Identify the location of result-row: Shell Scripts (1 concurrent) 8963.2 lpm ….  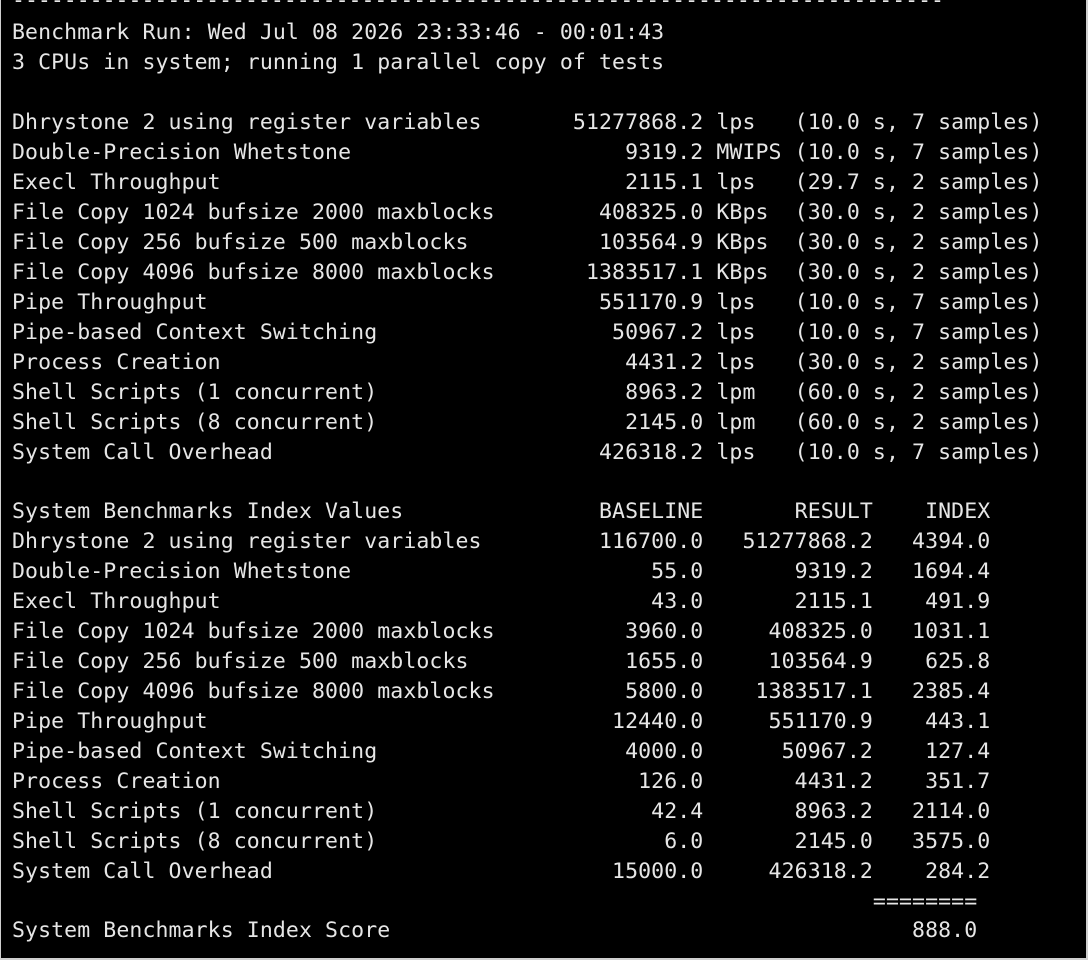
(527, 392).